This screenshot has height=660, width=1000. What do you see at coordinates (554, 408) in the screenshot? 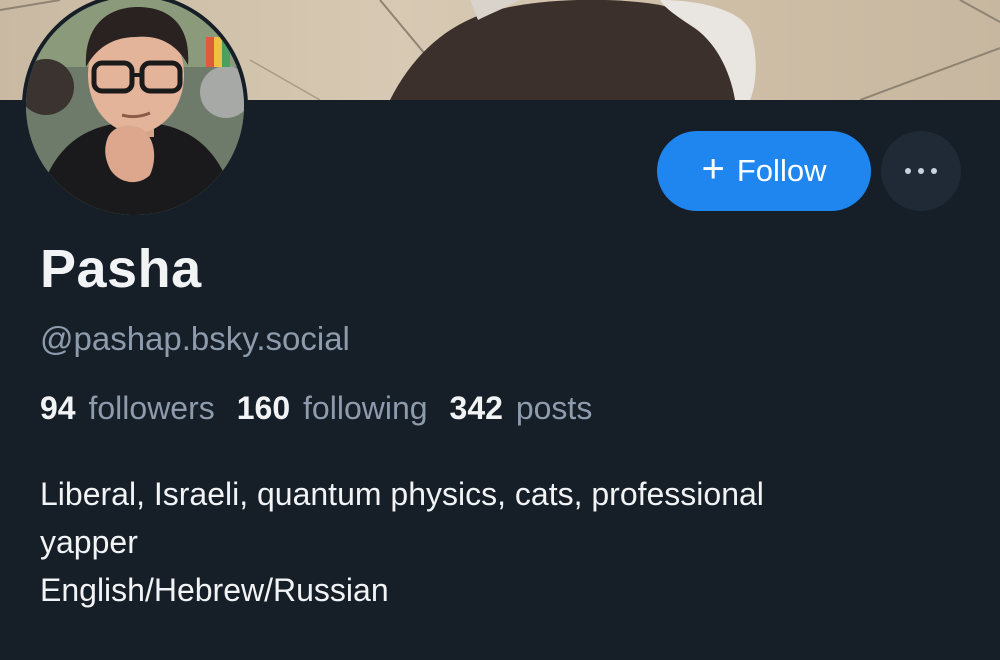
I see `posts-label: posts` at bounding box center [554, 408].